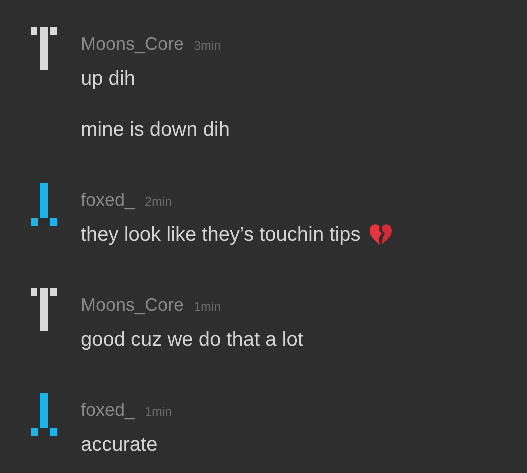 The width and height of the screenshot is (527, 473). I want to click on message-text: they look like they’s touchin tips, so click(221, 235).